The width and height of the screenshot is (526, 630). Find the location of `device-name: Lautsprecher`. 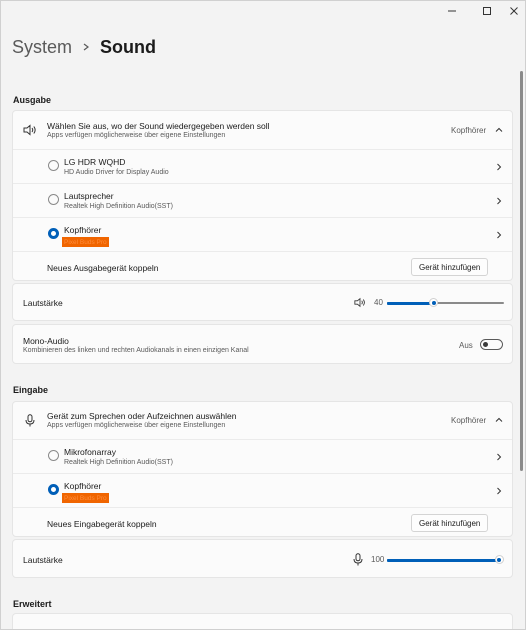

device-name: Lautsprecher is located at coordinates (89, 196).